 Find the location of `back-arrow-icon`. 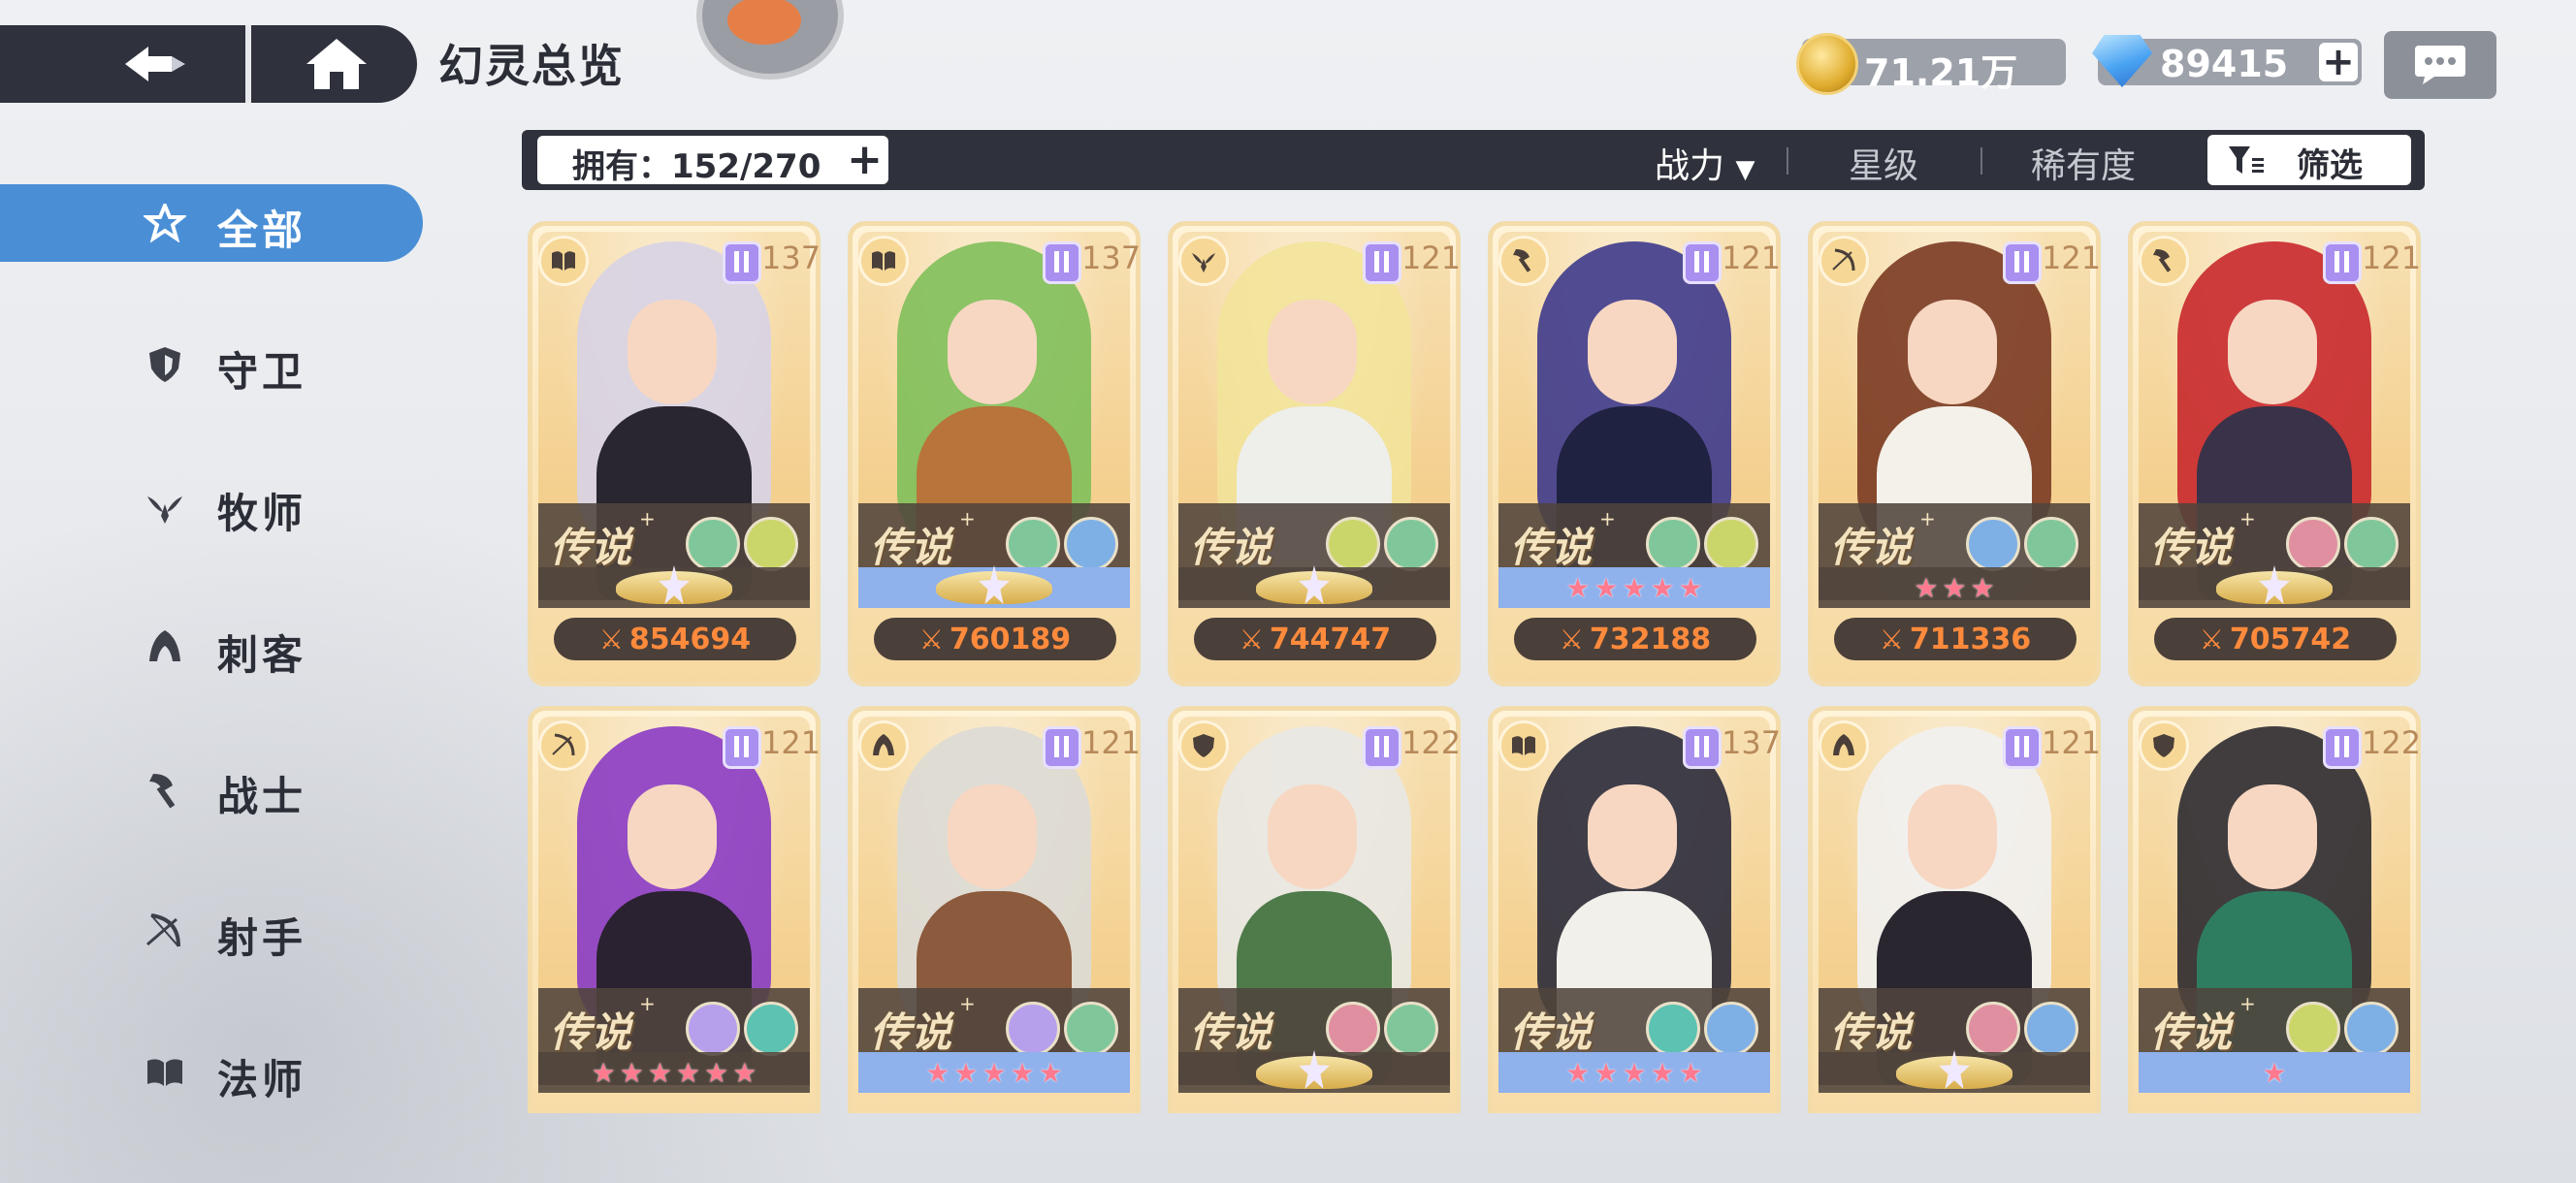

back-arrow-icon is located at coordinates (155, 64).